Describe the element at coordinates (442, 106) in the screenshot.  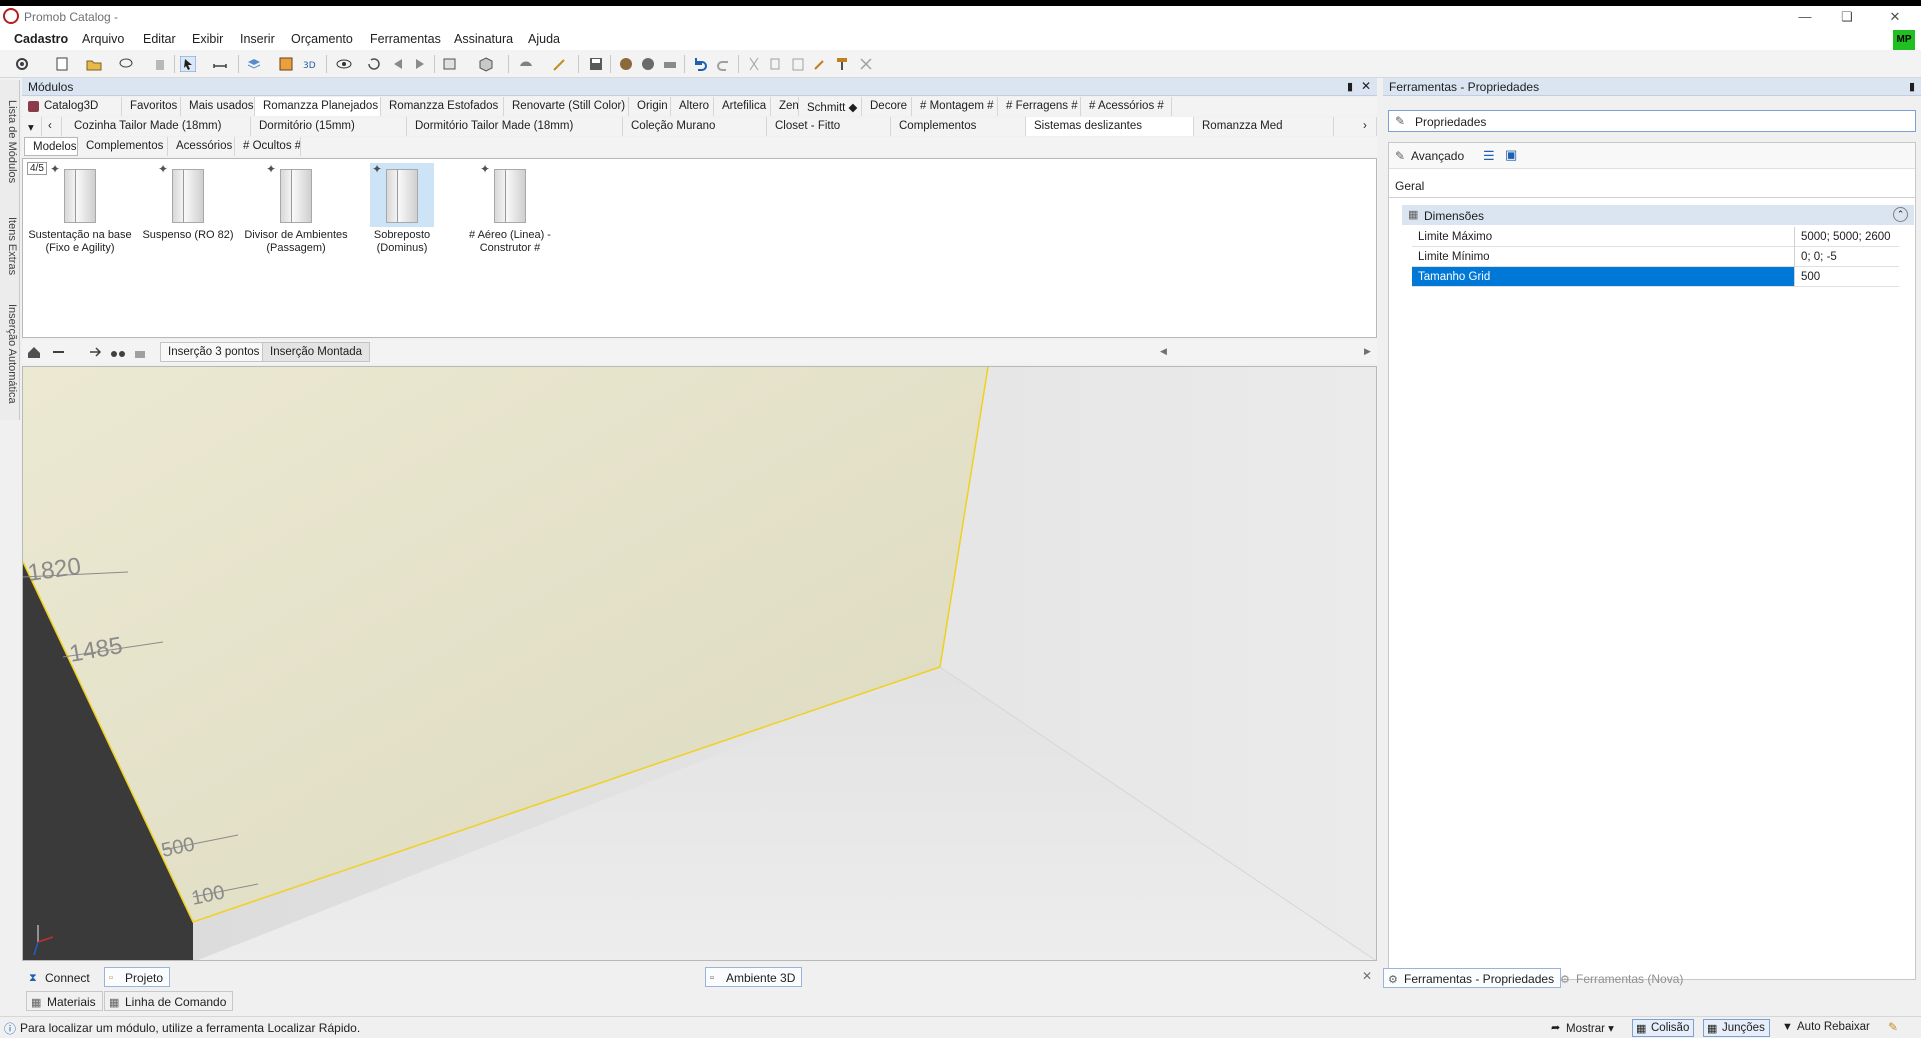
I see `catalog-tab-romanzza-estofados: Romanzza Estofados` at that location.